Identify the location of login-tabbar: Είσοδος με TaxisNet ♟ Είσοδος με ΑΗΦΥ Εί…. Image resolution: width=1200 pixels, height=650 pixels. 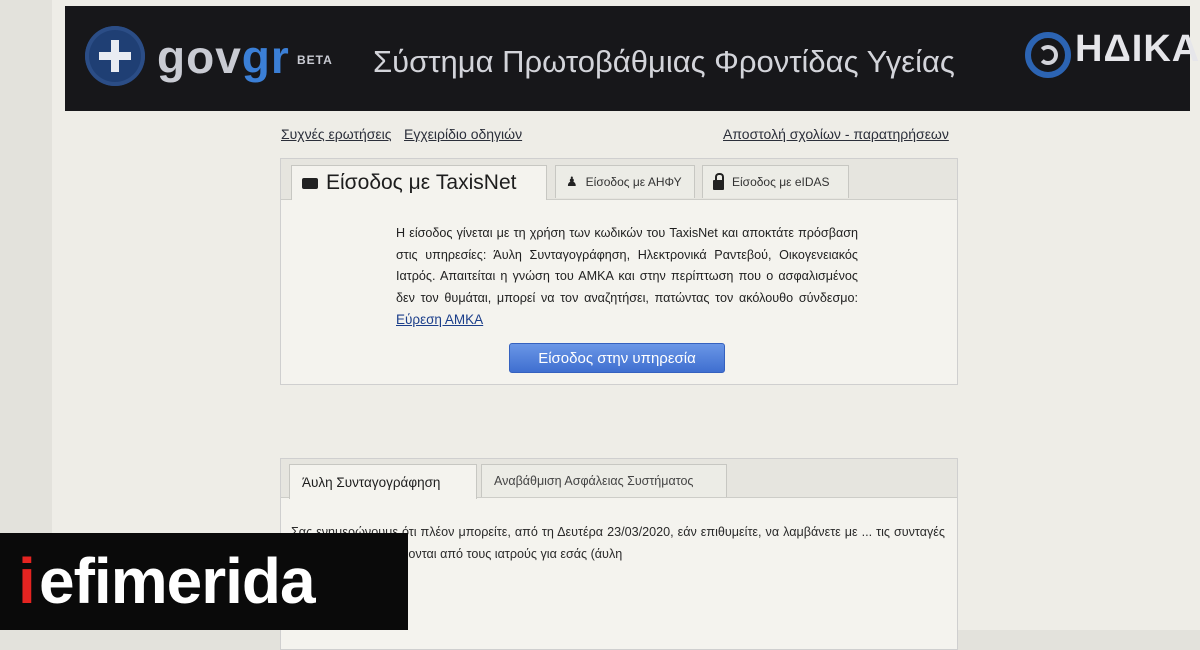
(619, 179).